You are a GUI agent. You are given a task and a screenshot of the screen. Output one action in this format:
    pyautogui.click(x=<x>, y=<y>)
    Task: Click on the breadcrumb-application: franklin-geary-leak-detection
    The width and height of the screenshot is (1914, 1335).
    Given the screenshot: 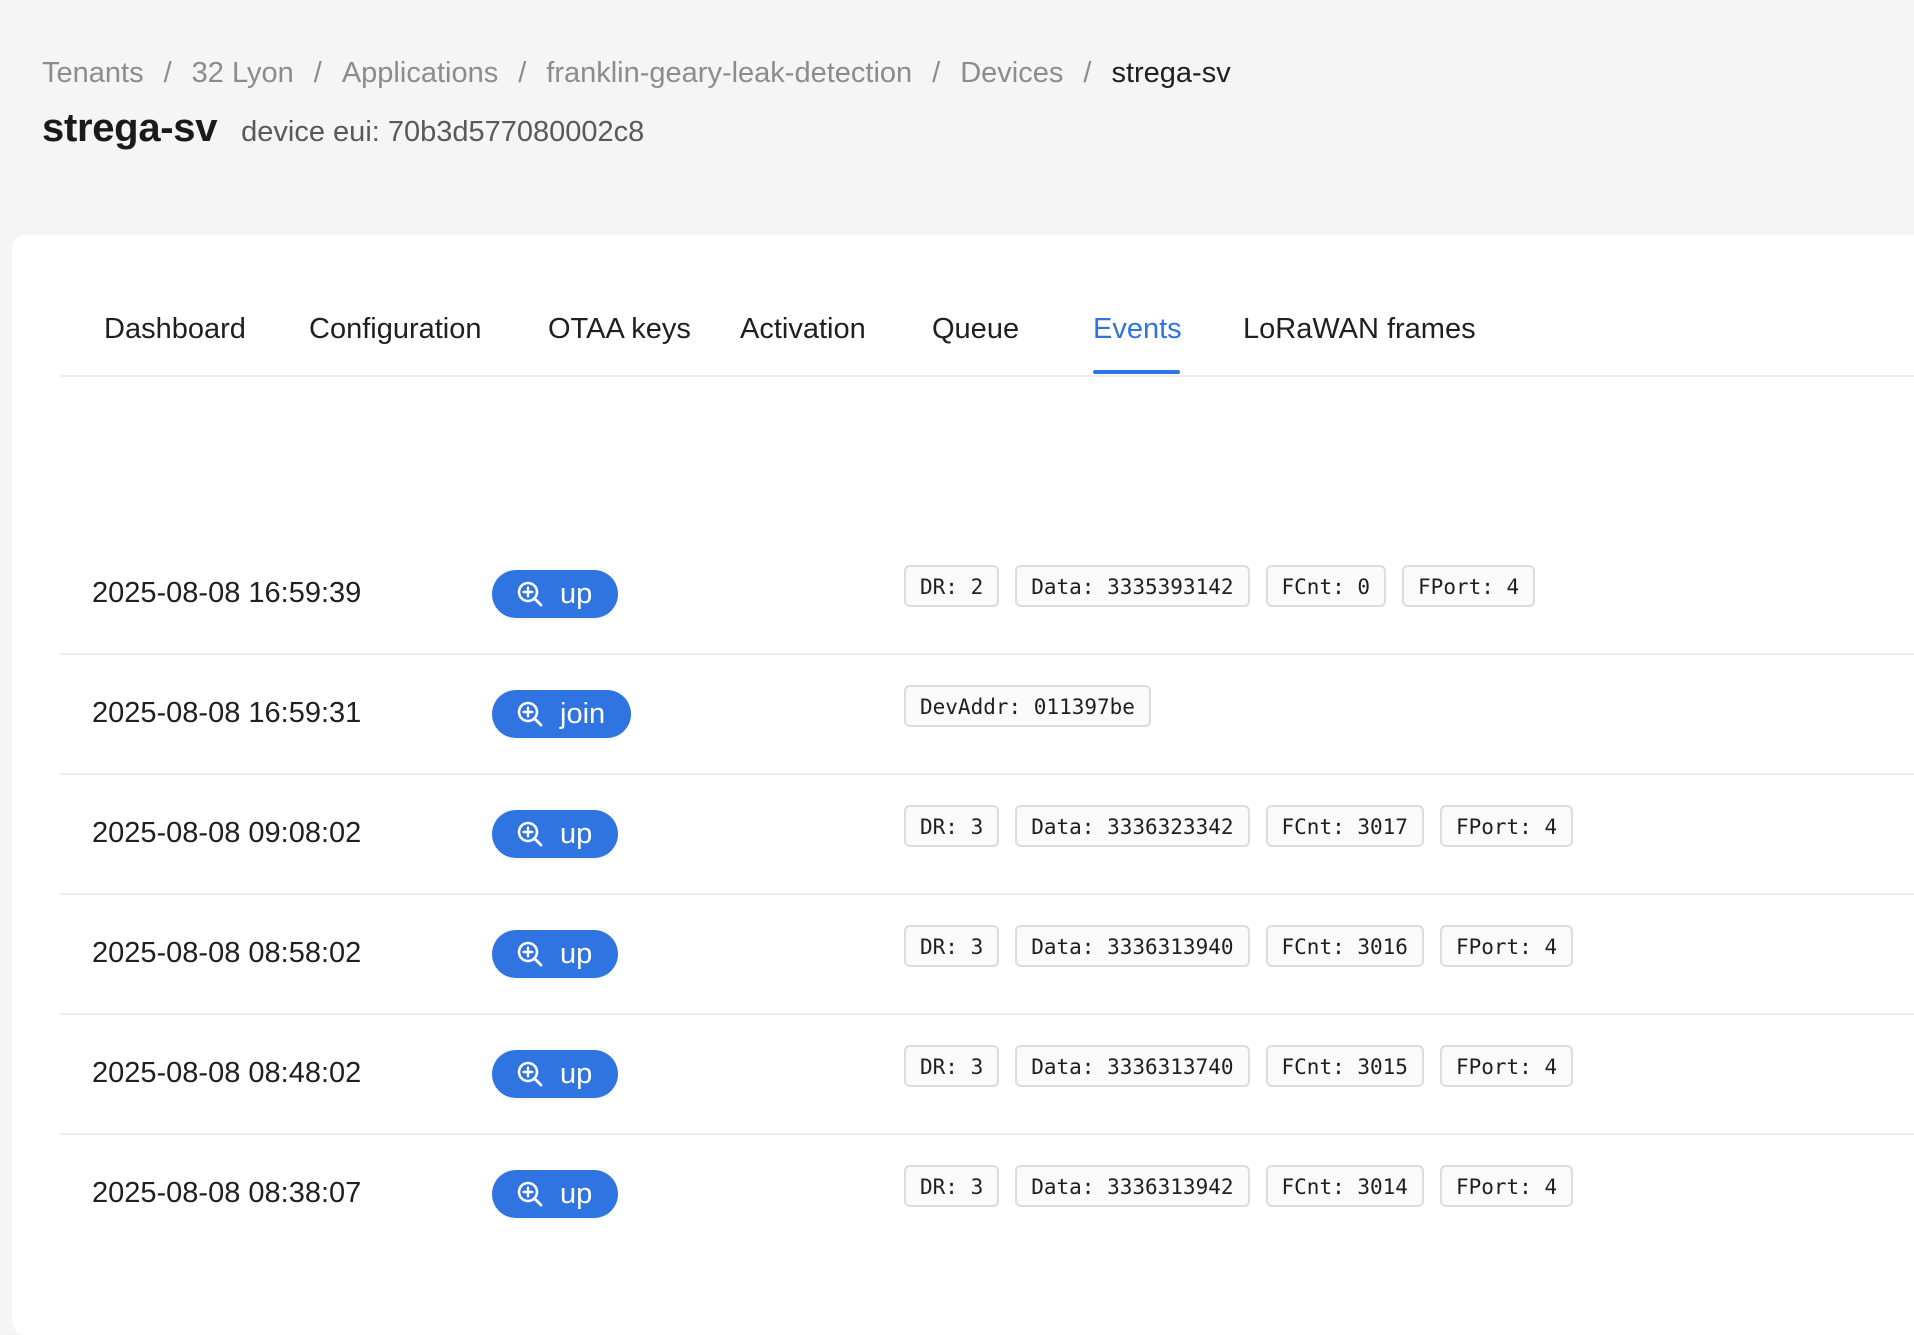 What is the action you would take?
    pyautogui.click(x=729, y=73)
    